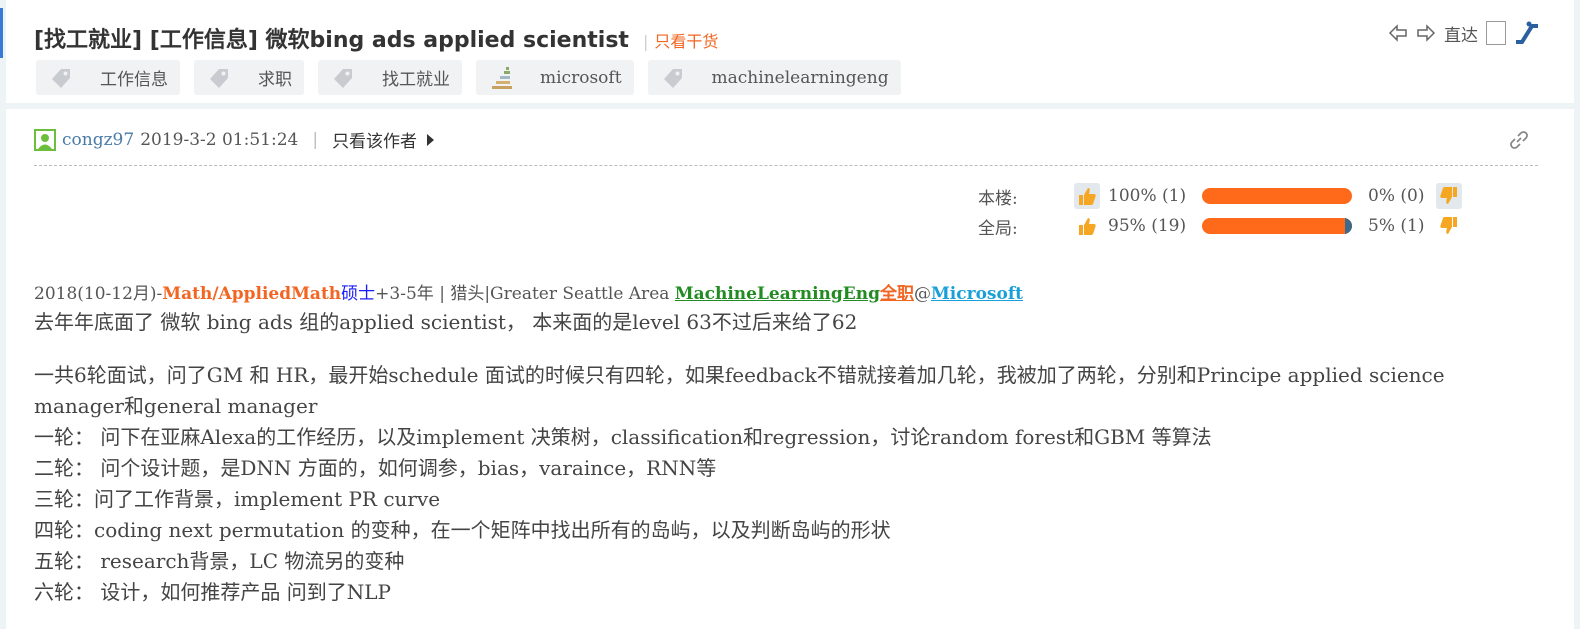 The height and width of the screenshot is (629, 1580). Describe the element at coordinates (786, 165) in the screenshot. I see `meta-divider` at that location.